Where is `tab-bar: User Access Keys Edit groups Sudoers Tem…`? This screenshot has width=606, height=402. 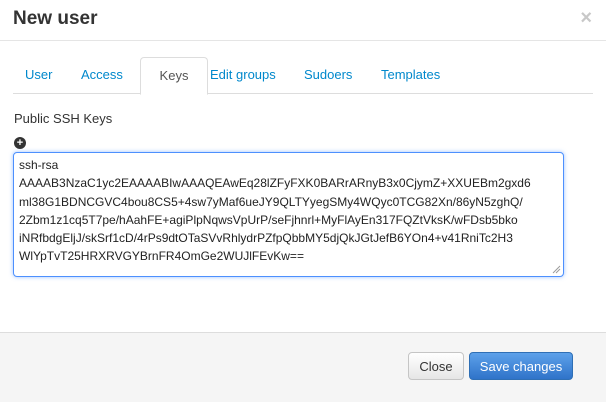
tab-bar: User Access Keys Edit groups Sudoers Tem… is located at coordinates (303, 76).